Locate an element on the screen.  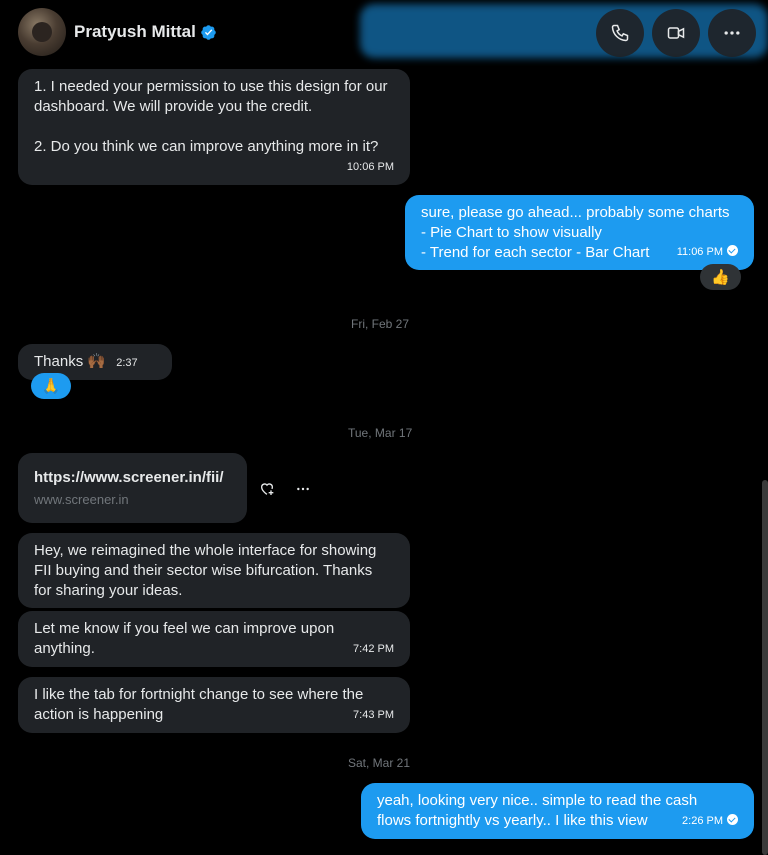
message-text: Thanks 🙌🏾 is located at coordinates (70, 361).